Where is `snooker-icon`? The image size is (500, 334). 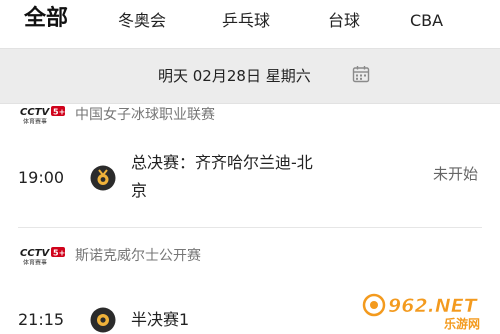
snooker-icon is located at coordinates (103, 320).